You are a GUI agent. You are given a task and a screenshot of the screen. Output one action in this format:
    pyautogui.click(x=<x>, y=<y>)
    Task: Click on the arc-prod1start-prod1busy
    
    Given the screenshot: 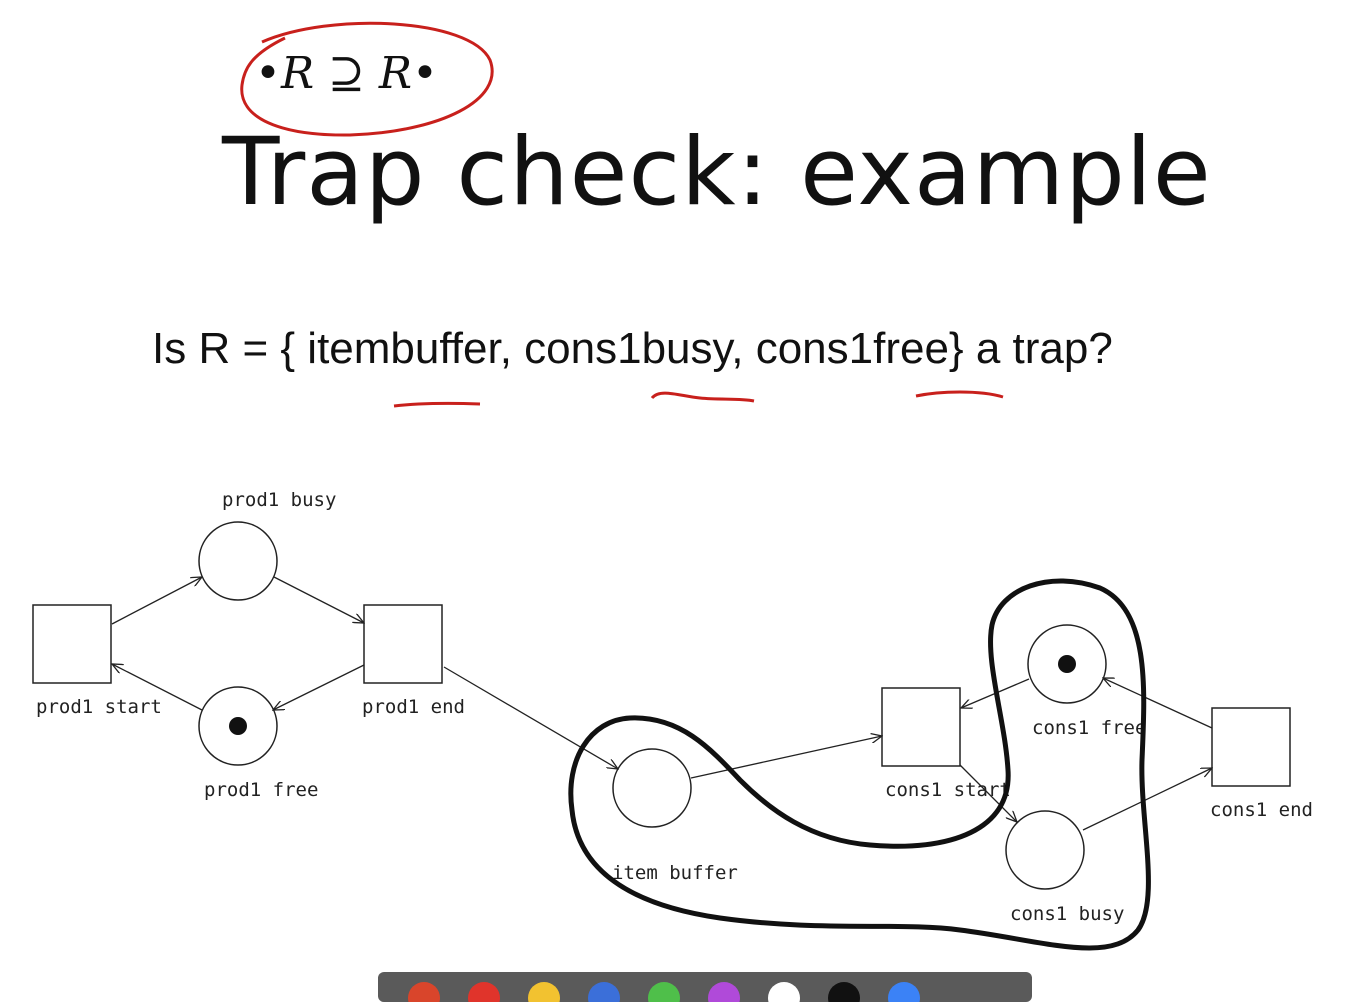 What is the action you would take?
    pyautogui.click(x=156, y=601)
    